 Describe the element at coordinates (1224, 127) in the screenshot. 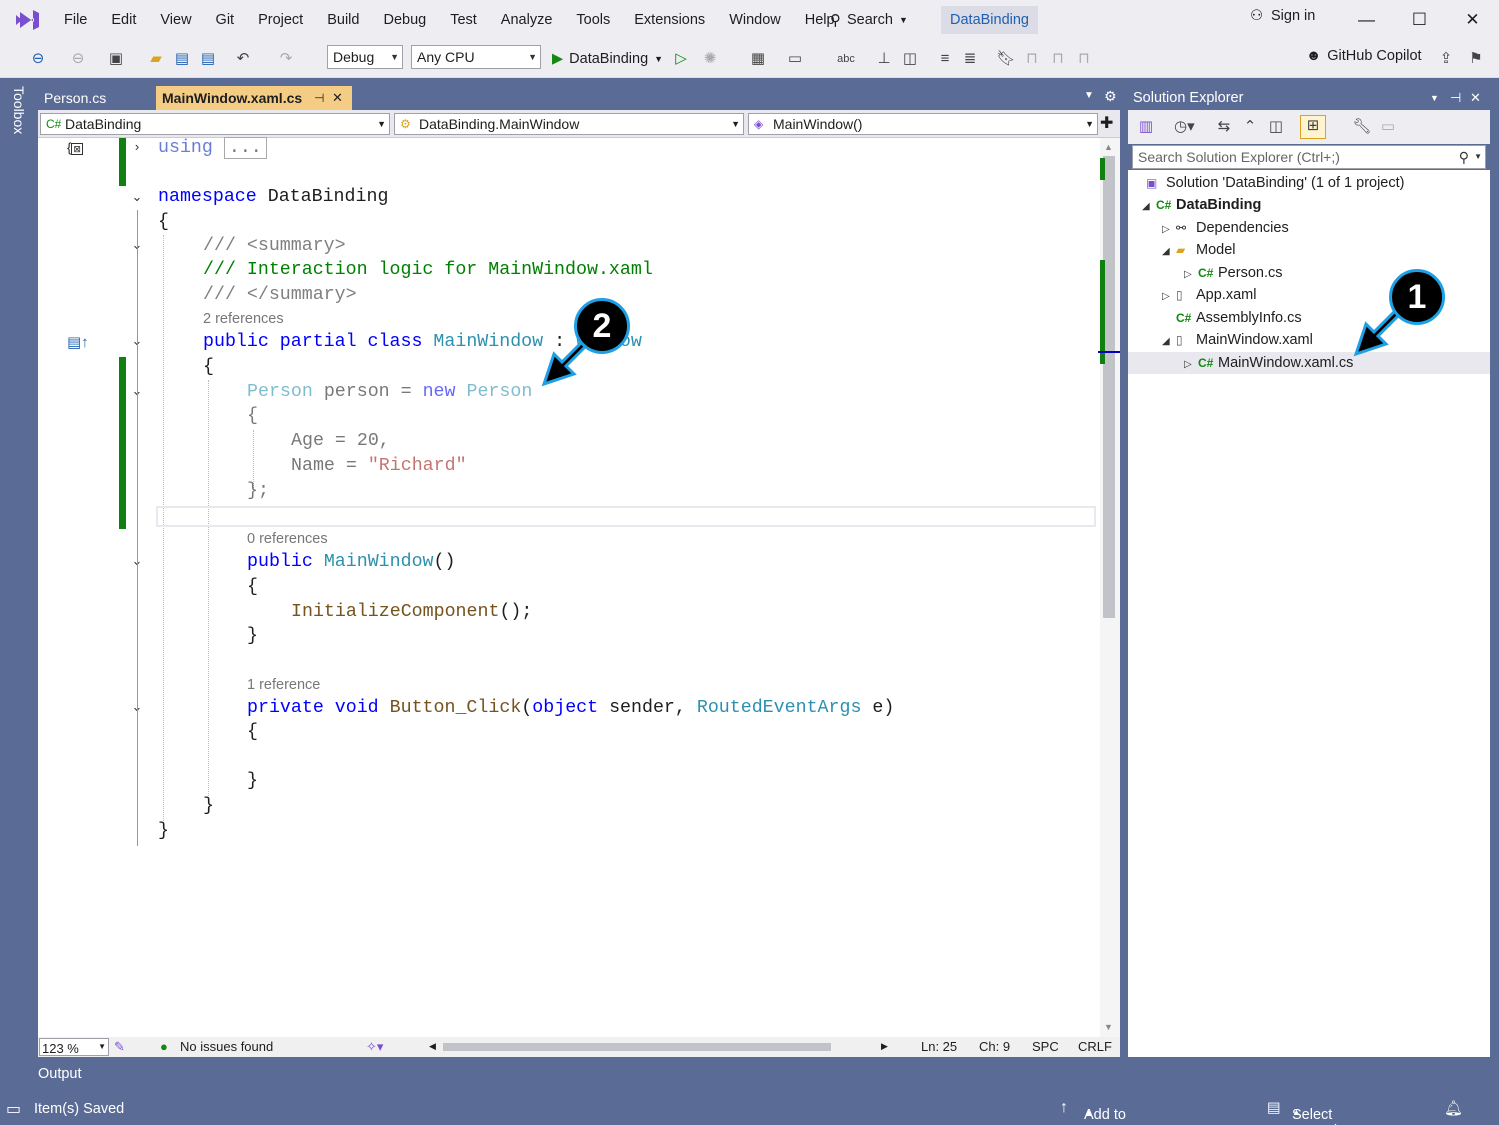

I see `sync-with-document-icon: ⇆` at that location.